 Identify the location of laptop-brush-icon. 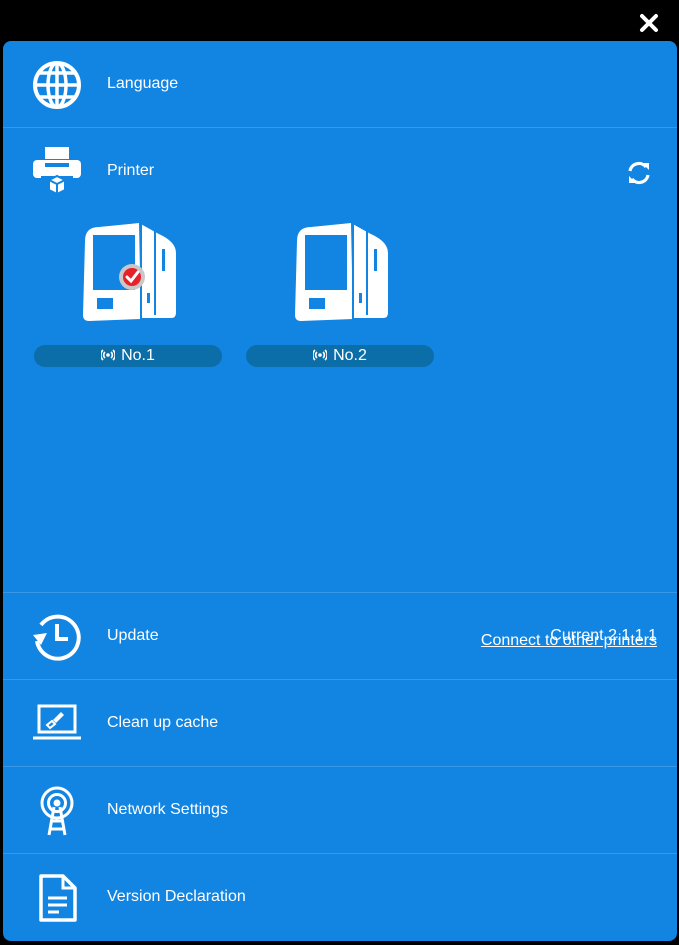
(57, 722).